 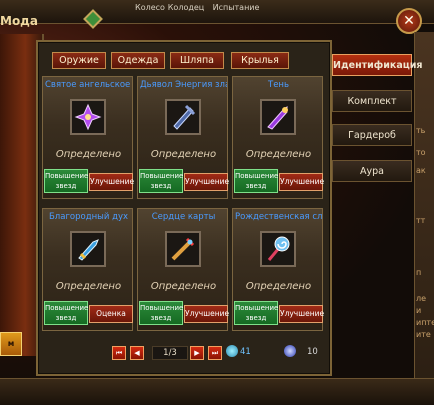 I want to click on side-edge-text-1: ть, so click(x=421, y=130).